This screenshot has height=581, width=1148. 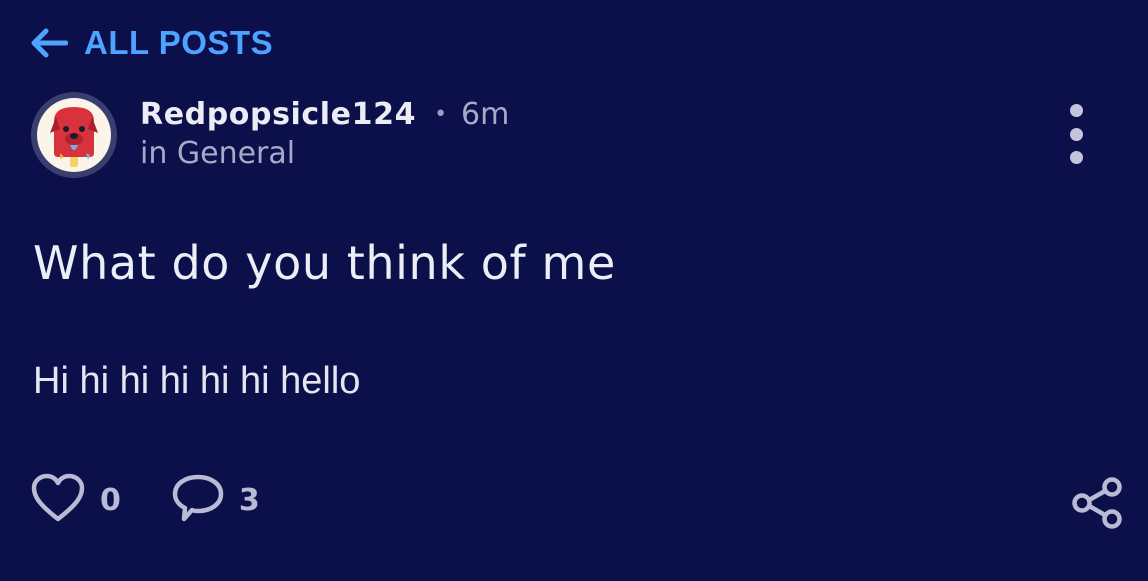 I want to click on share-icon, so click(x=1098, y=505).